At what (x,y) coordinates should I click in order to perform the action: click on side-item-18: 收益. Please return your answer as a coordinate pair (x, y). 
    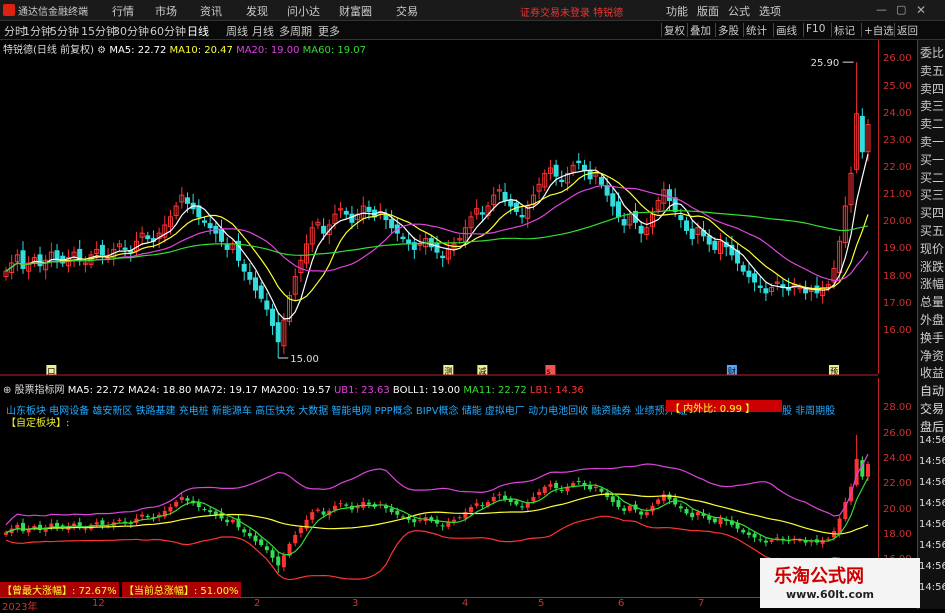
    Looking at the image, I should click on (932, 373).